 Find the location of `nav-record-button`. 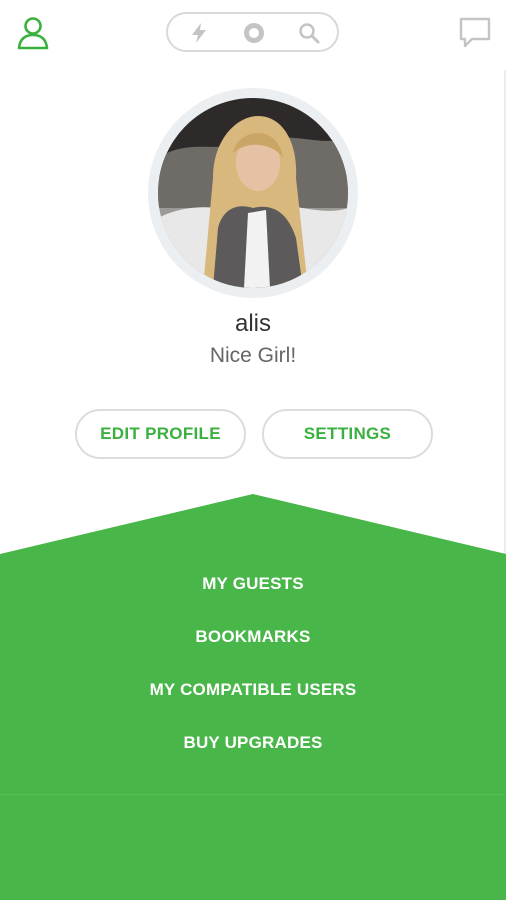

nav-record-button is located at coordinates (254, 33).